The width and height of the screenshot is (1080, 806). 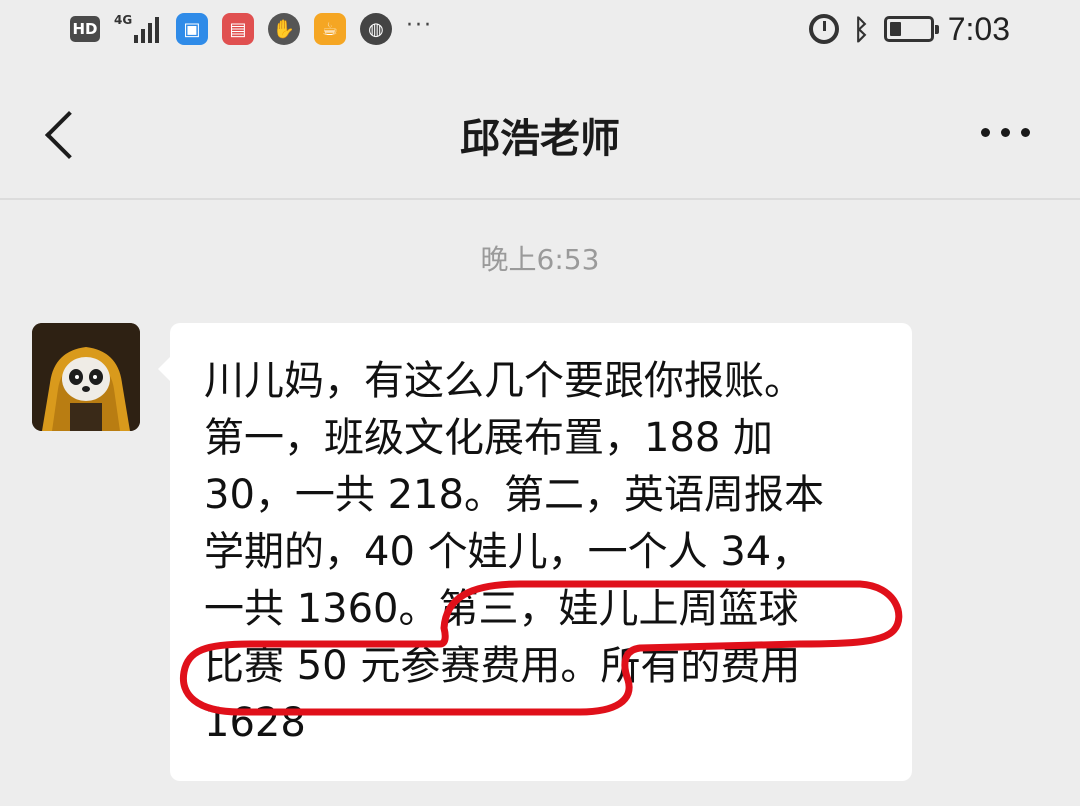 I want to click on message-line: 学期的，40 个娃儿，一个人 34，, so click(x=508, y=552).